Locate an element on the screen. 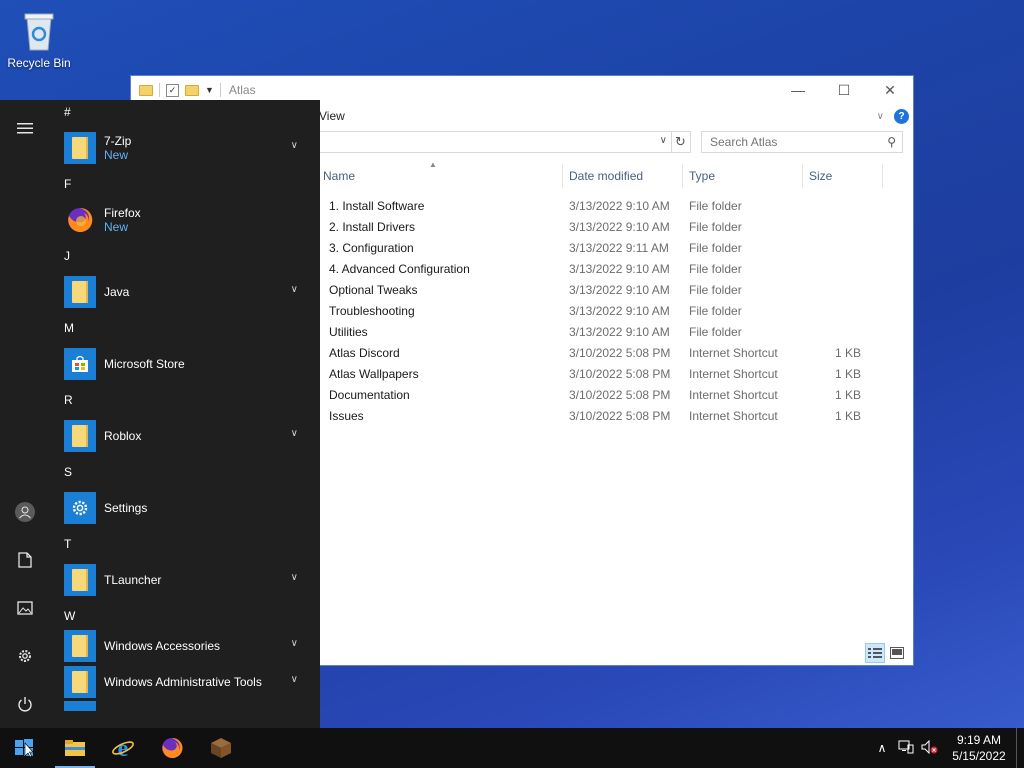  address-bar: ∨ is located at coordinates (494, 142).